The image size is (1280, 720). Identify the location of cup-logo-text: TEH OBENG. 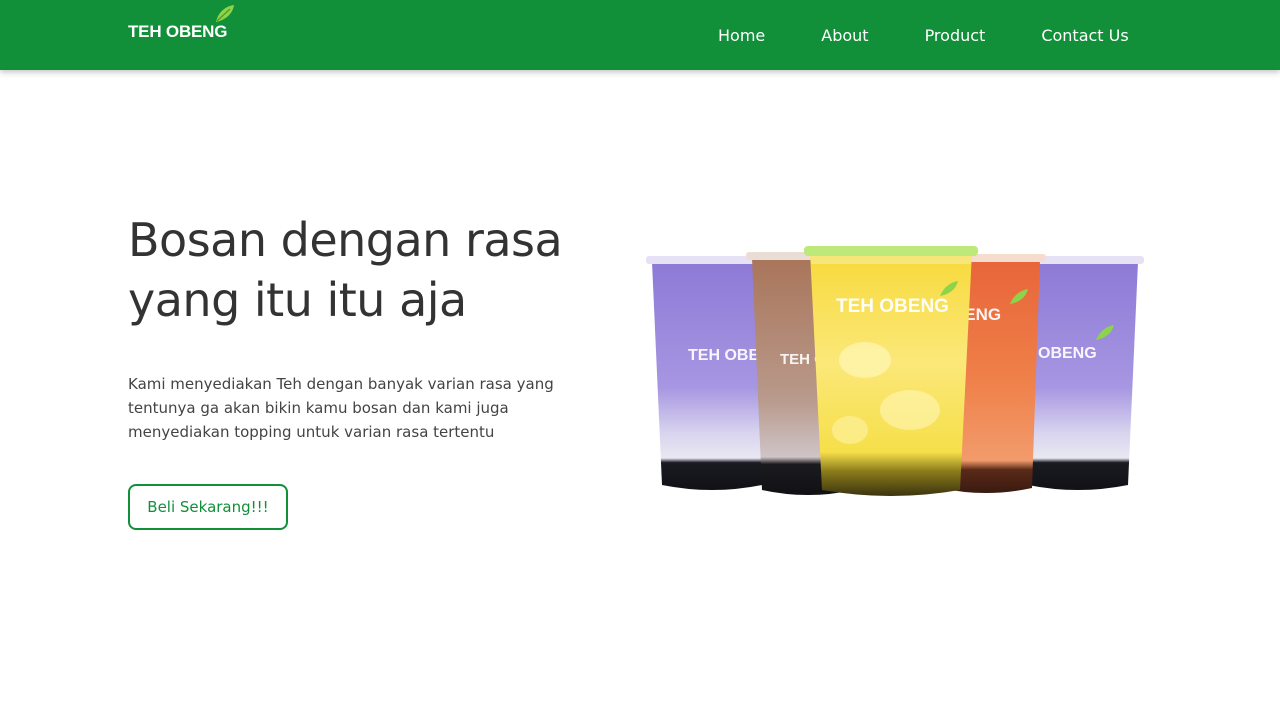
(892, 306).